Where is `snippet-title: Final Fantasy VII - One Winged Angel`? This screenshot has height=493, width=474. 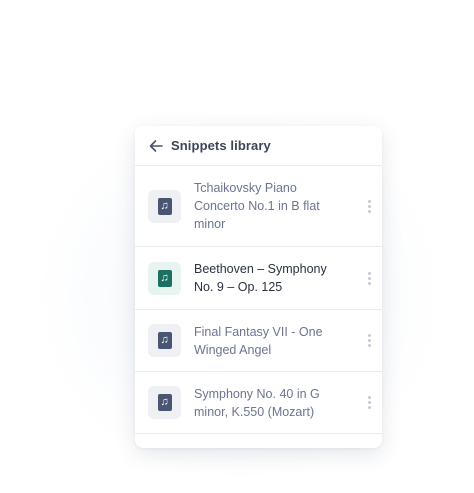
snippet-title: Final Fantasy VII - One Winged Angel is located at coordinates (258, 340).